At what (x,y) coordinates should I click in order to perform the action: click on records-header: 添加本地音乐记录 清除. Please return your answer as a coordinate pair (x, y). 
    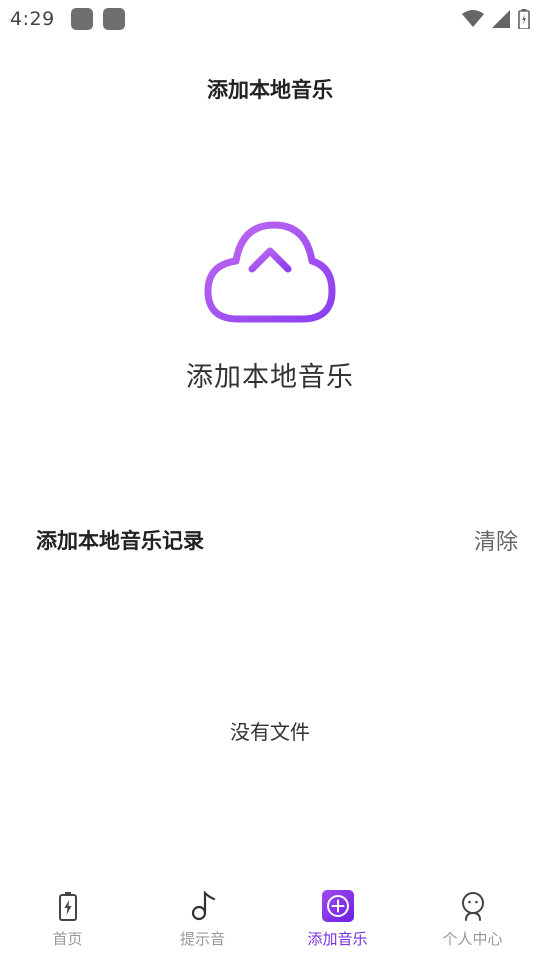
    Looking at the image, I should click on (277, 540).